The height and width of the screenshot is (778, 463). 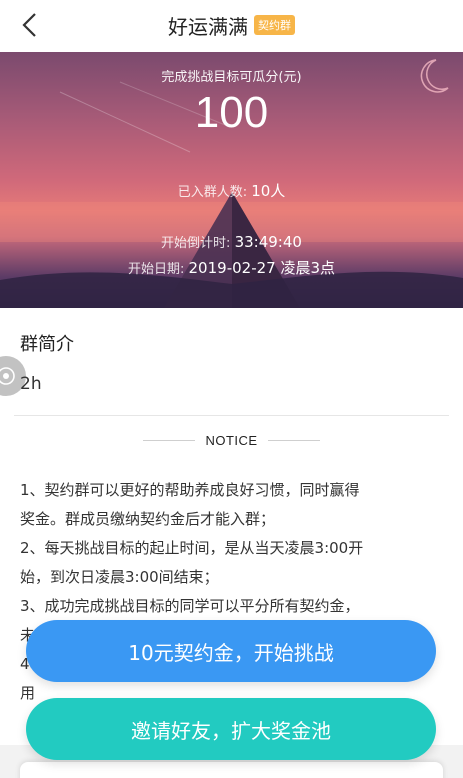 What do you see at coordinates (231, 651) in the screenshot?
I see `join-challenge-button: 10元契约金，开始挑战` at bounding box center [231, 651].